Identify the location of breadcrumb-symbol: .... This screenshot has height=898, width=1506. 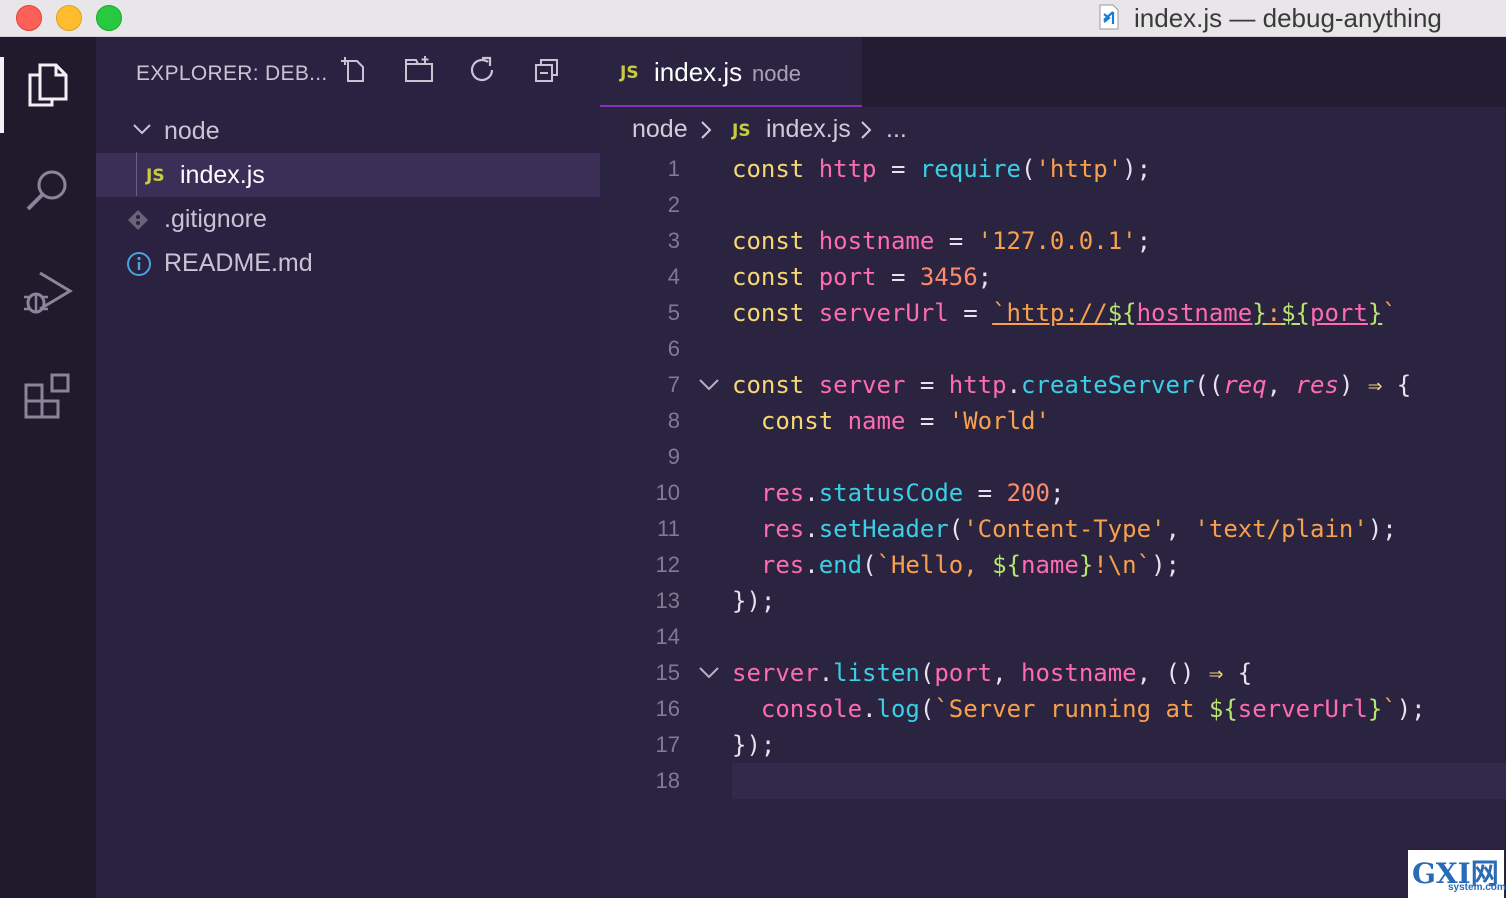
(896, 129).